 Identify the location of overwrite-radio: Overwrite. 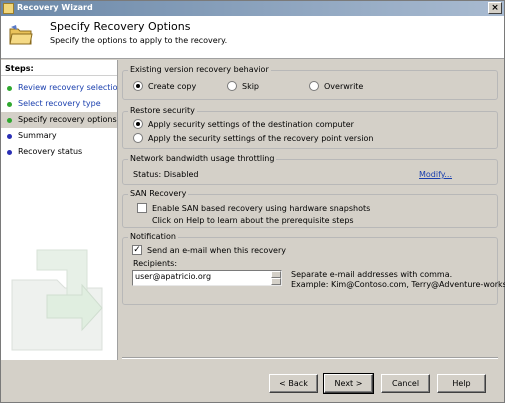
(336, 86).